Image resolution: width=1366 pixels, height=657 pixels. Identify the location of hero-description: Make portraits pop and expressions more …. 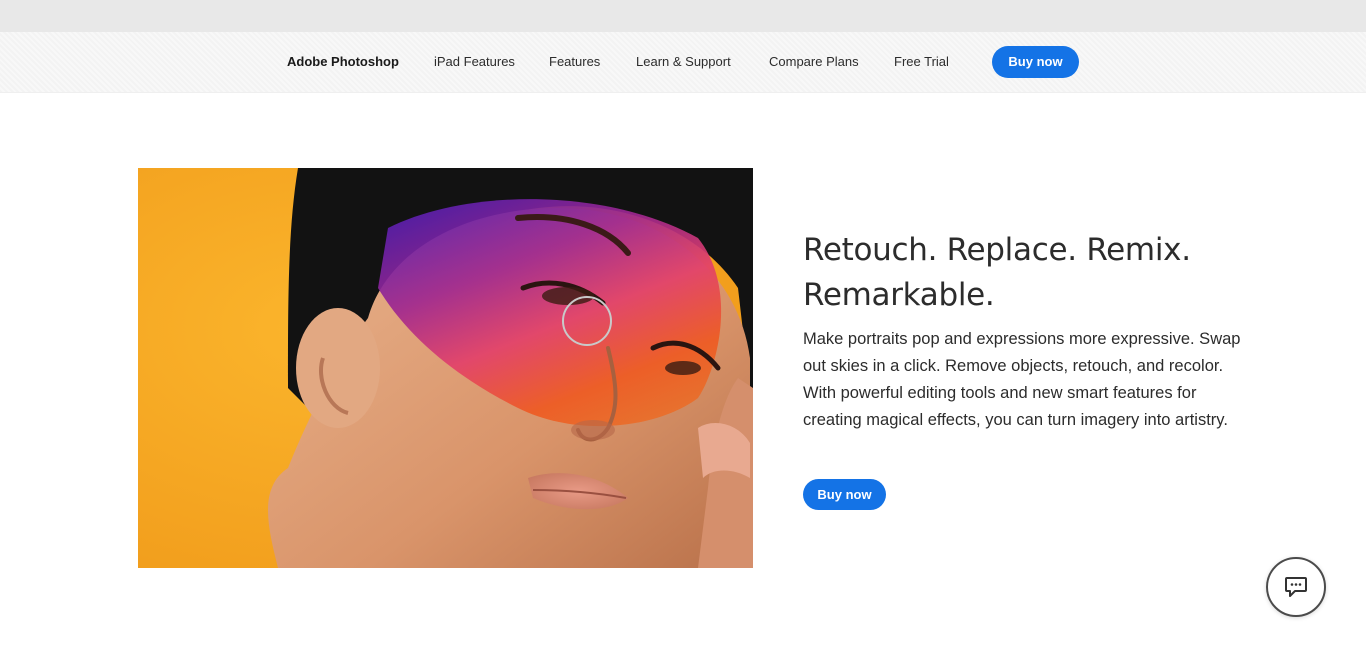
(1022, 379).